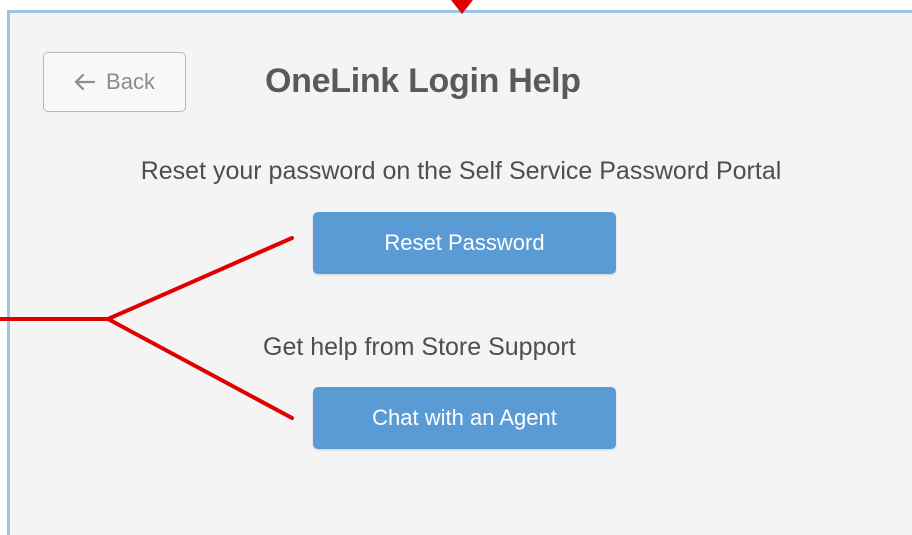 The image size is (912, 535). What do you see at coordinates (423, 81) in the screenshot?
I see `page-title: OneLink Login Help` at bounding box center [423, 81].